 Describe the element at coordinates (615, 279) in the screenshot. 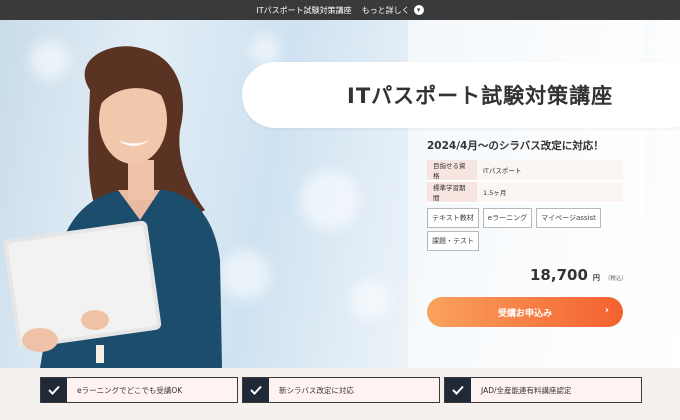

I see `price-tax-note: （税込）` at that location.